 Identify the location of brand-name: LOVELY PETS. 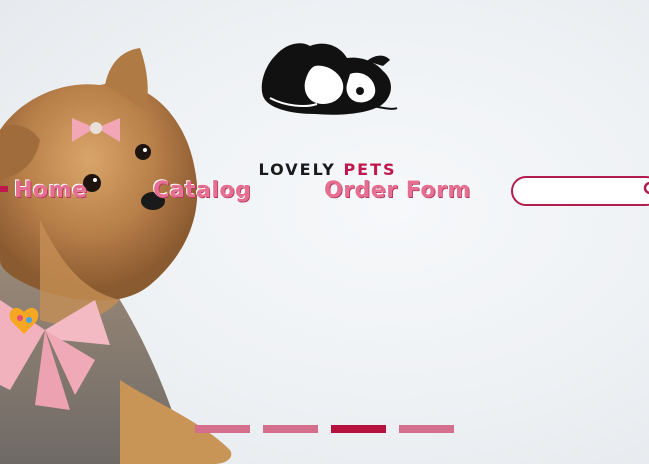
(327, 169).